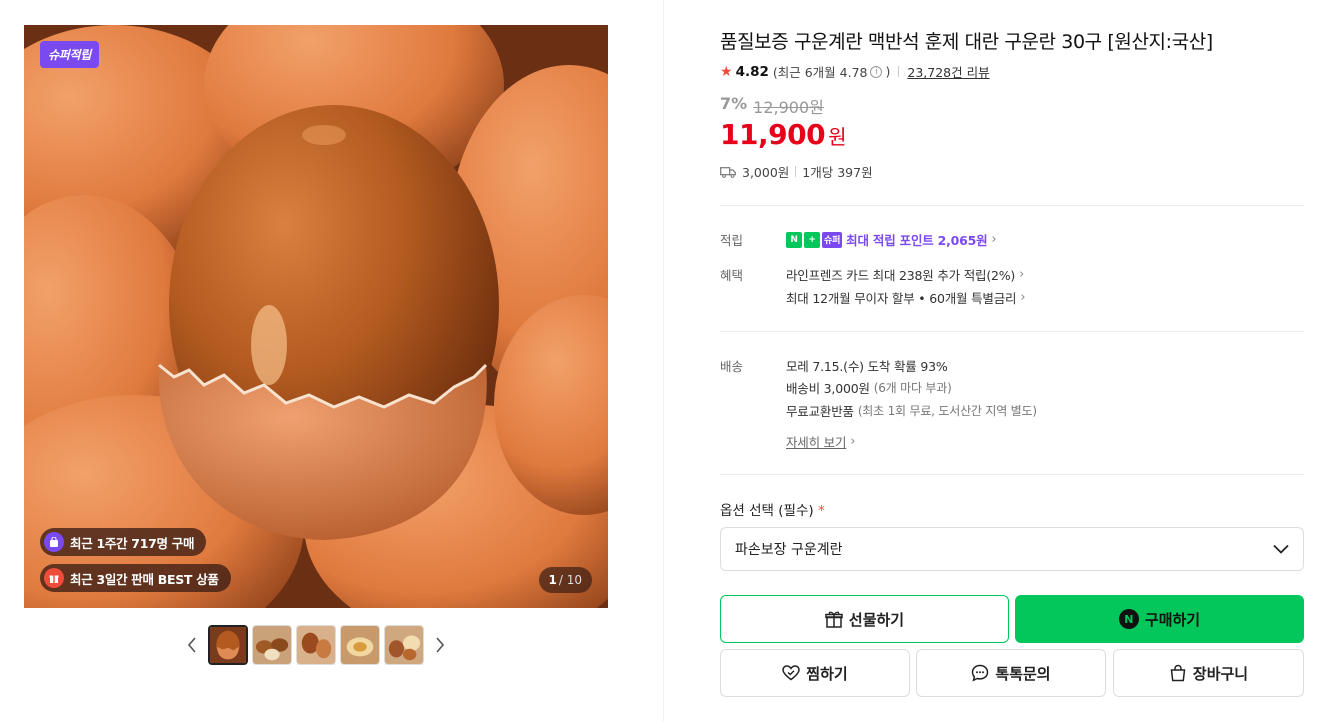 The width and height of the screenshot is (1327, 721). Describe the element at coordinates (791, 673) in the screenshot. I see `heart-icon` at that location.